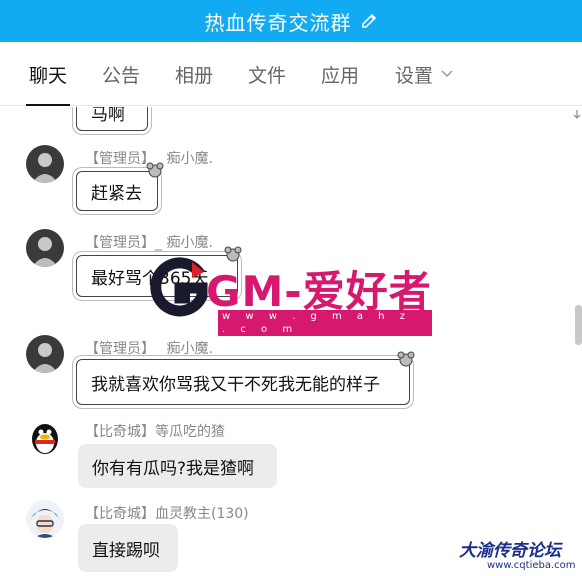 This screenshot has height=576, width=582. I want to click on title-bar: 热血传奇交流群, so click(291, 21).